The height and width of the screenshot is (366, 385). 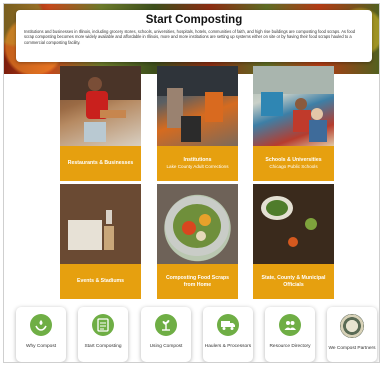 I want to click on nav-label: Why Compost, so click(x=41, y=346).